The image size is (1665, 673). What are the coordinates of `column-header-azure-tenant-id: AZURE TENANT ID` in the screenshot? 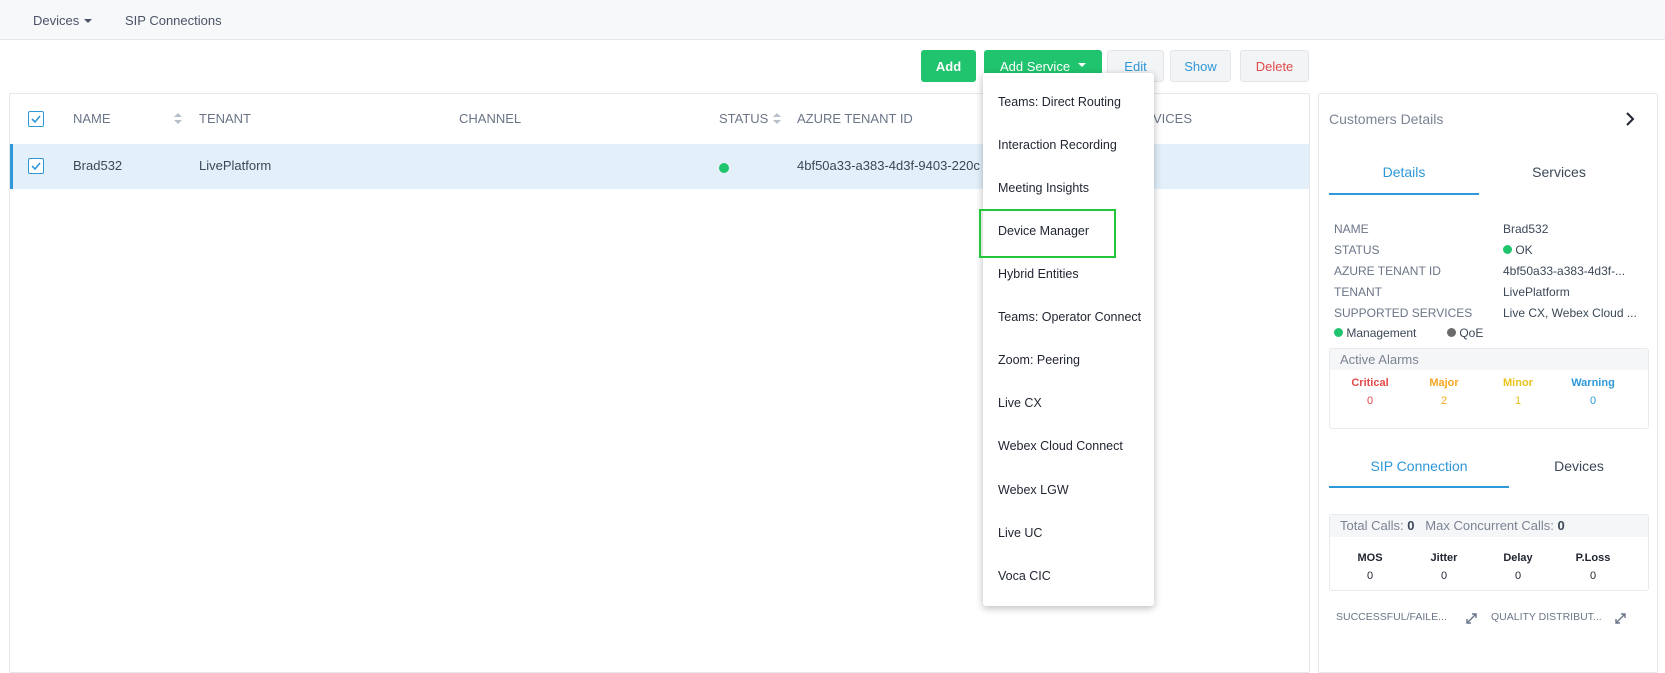 It's located at (855, 118).